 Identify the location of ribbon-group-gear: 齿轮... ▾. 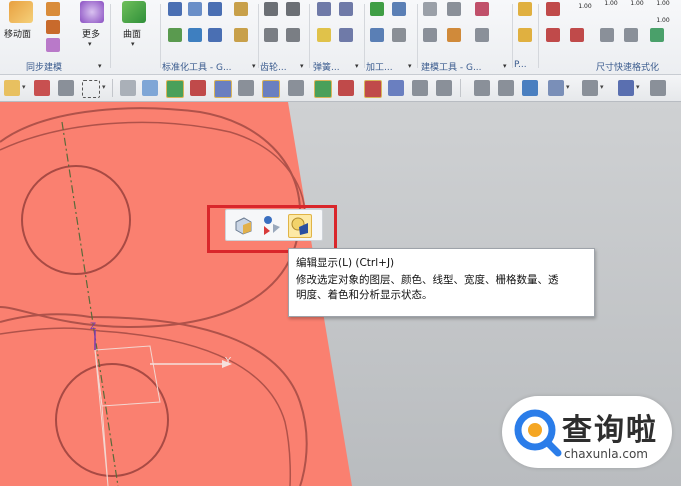
(284, 37).